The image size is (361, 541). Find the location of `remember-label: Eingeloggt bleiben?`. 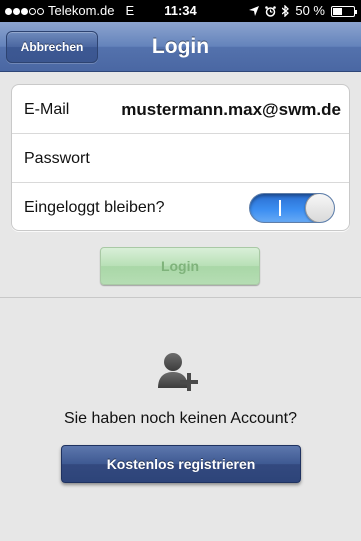

remember-label: Eingeloggt bleiben? is located at coordinates (94, 207).